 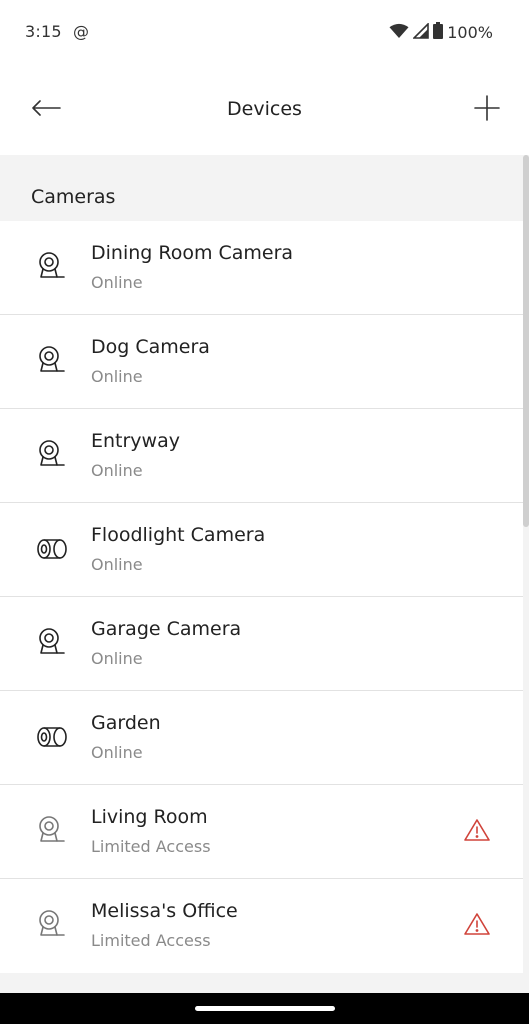 What do you see at coordinates (150, 347) in the screenshot?
I see `device-name: Dog Camera` at bounding box center [150, 347].